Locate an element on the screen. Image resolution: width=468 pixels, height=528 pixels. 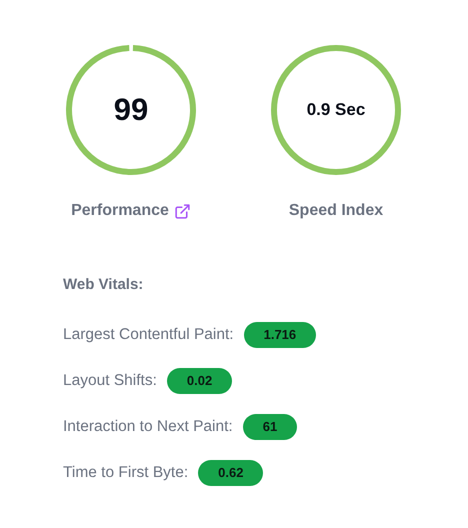
section-title: Web Vitals: is located at coordinates (103, 284).